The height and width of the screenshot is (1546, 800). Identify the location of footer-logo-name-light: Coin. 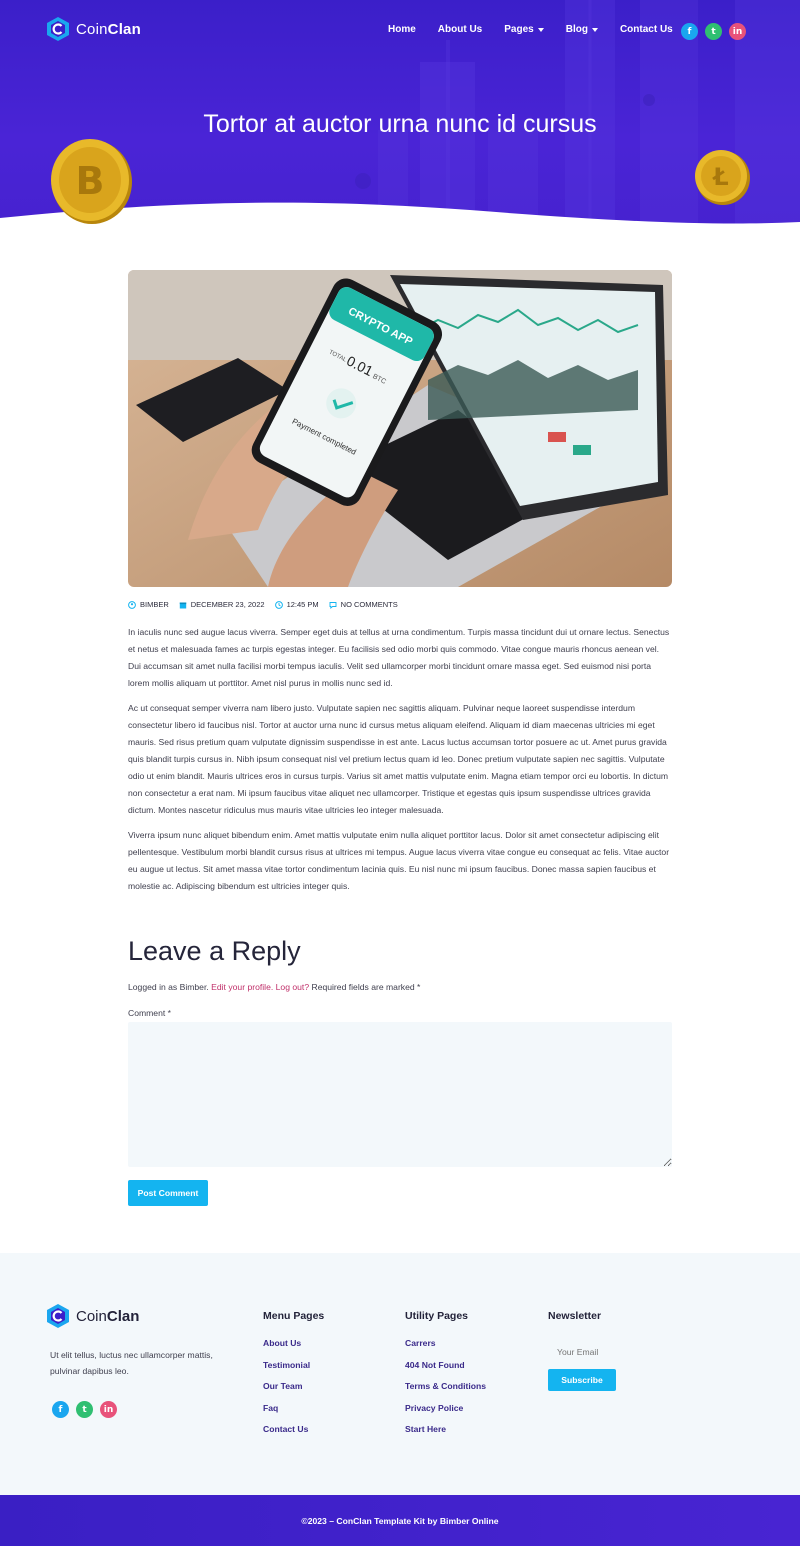
(91, 1316).